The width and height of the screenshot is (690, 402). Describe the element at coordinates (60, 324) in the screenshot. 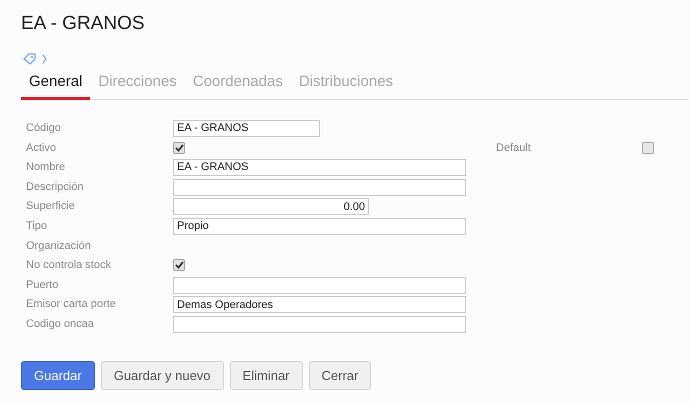

I see `field-label: Codigo oncaa` at that location.